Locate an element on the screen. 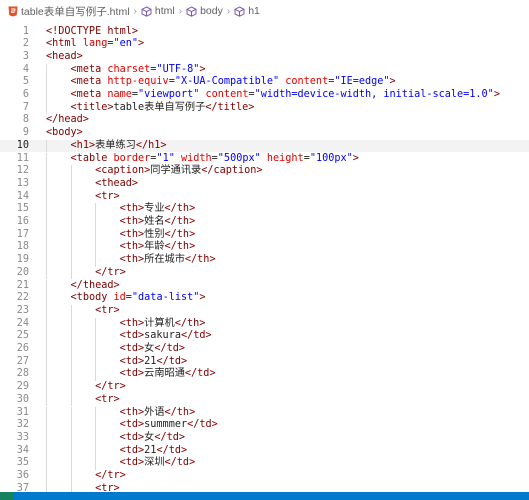 The width and height of the screenshot is (529, 500). code-line: 28 <td>云南昭通</td> is located at coordinates (264, 375).